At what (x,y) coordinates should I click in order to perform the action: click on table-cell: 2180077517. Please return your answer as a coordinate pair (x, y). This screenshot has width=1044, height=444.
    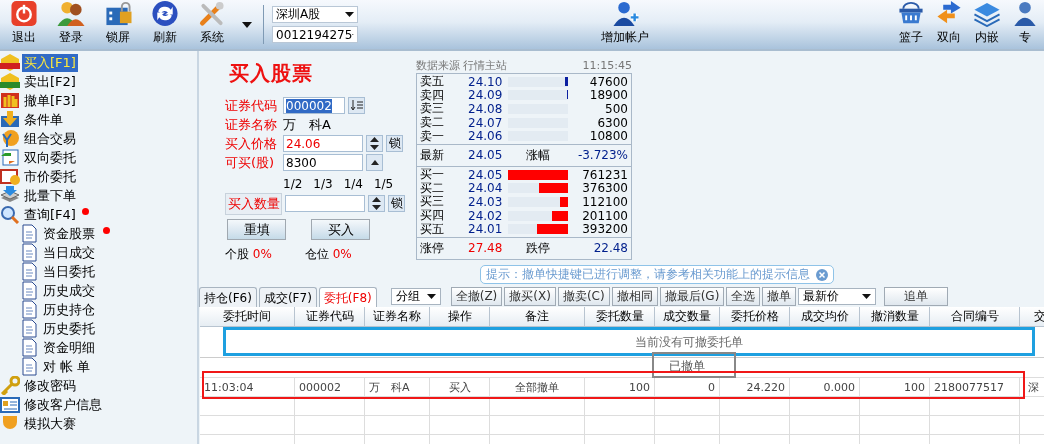
    Looking at the image, I should click on (975, 387).